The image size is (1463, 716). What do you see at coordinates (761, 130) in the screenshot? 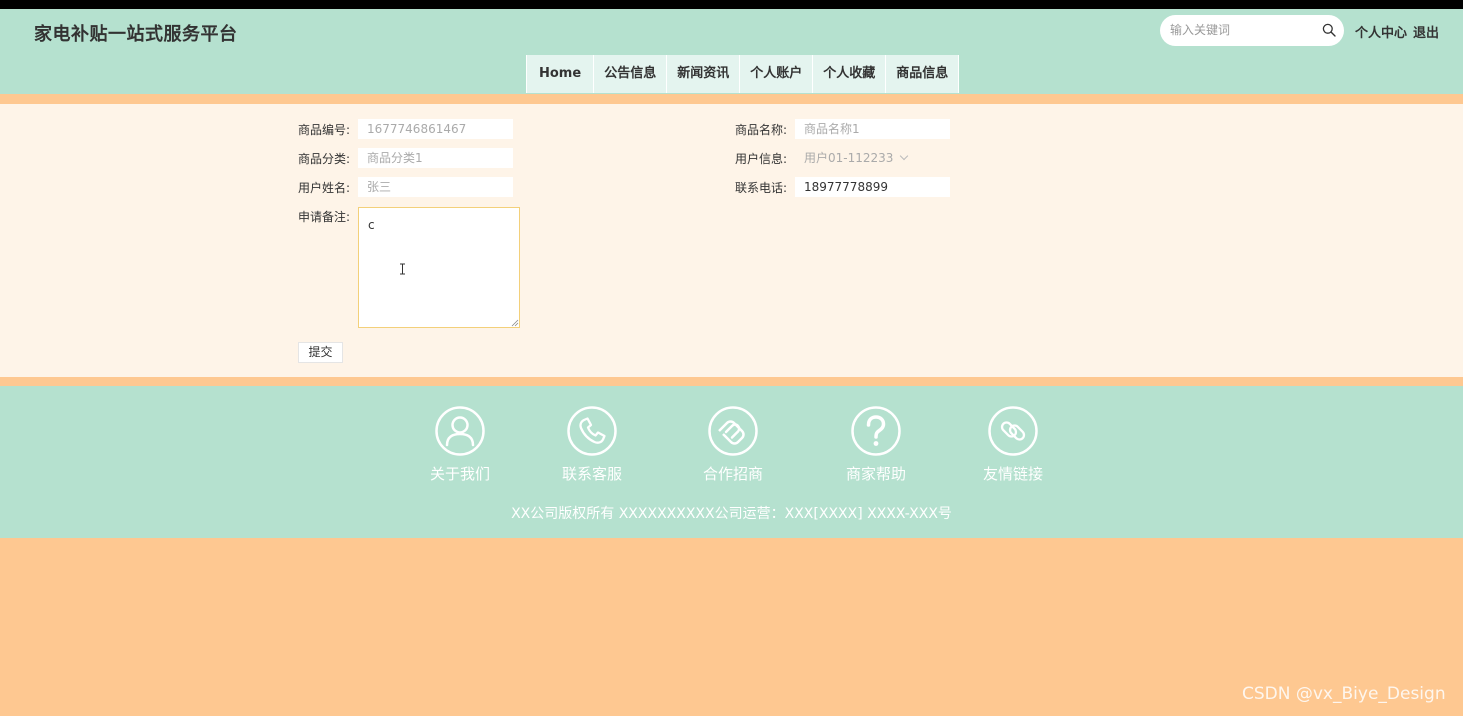
I see `product-name-label: 商品名称:` at bounding box center [761, 130].